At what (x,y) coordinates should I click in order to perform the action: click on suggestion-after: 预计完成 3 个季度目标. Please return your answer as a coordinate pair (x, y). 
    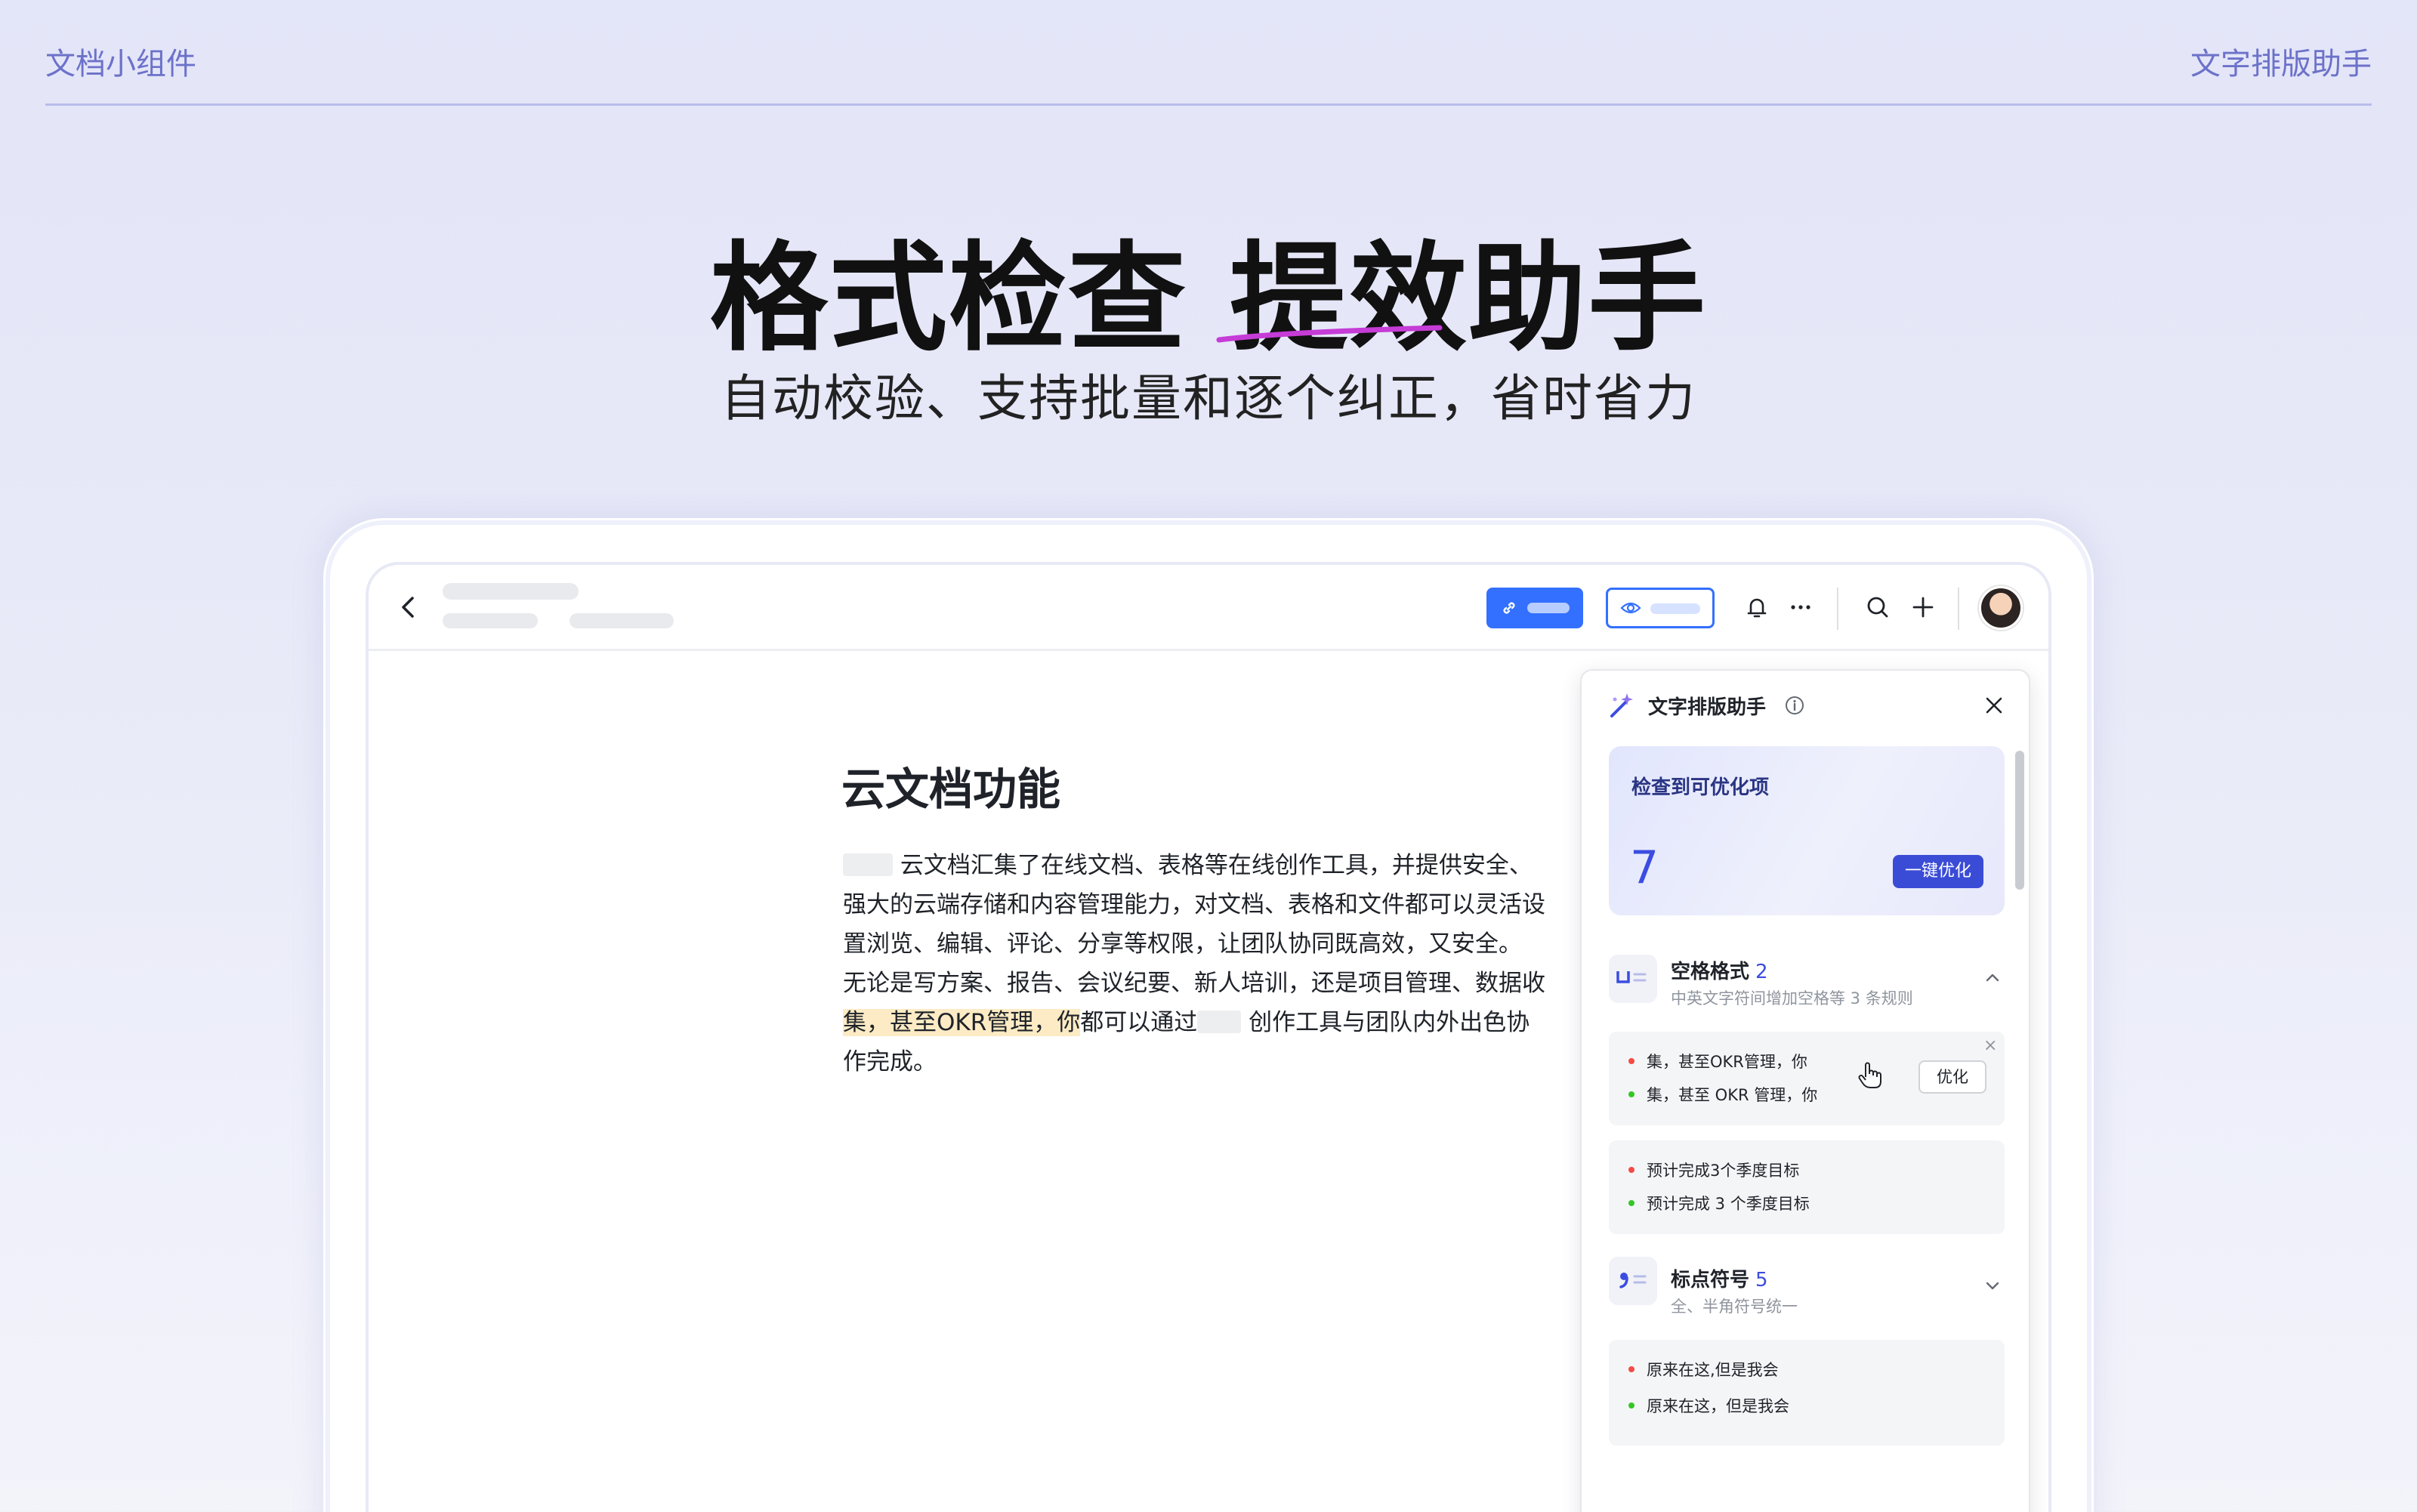
    Looking at the image, I should click on (1719, 1203).